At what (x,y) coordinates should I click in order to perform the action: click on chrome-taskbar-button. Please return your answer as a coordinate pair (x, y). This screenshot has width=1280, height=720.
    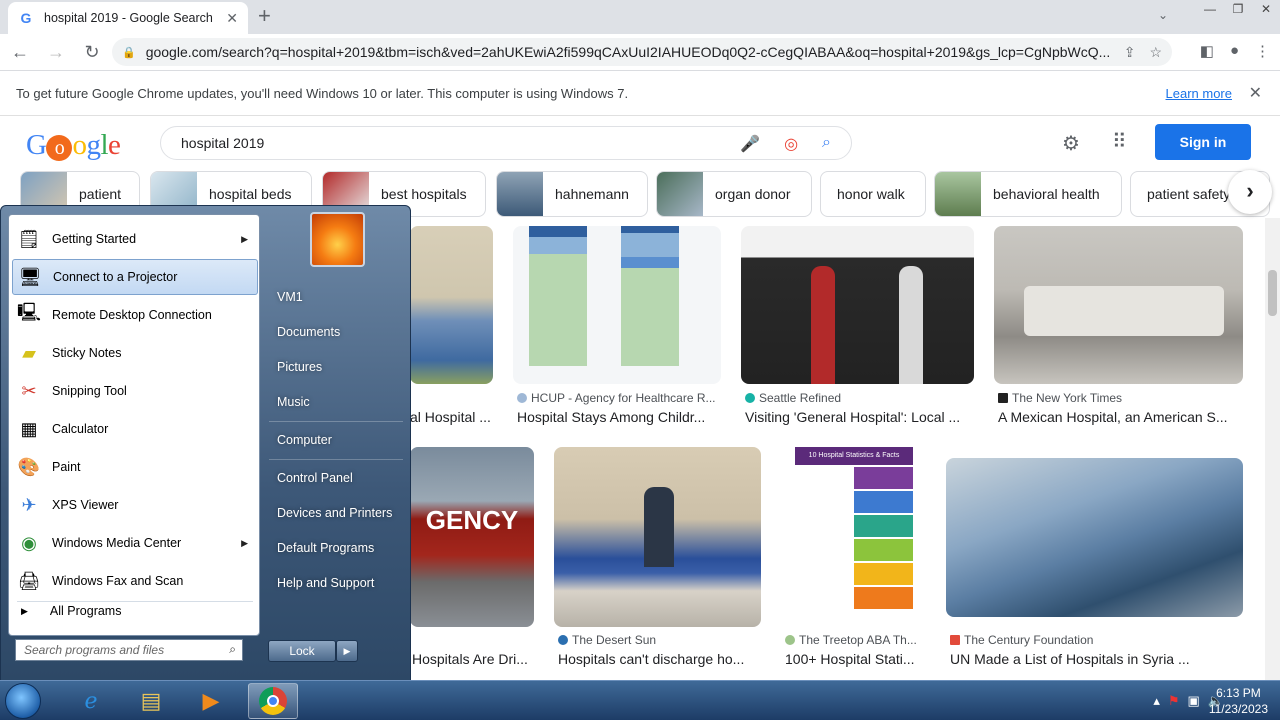
    Looking at the image, I should click on (273, 701).